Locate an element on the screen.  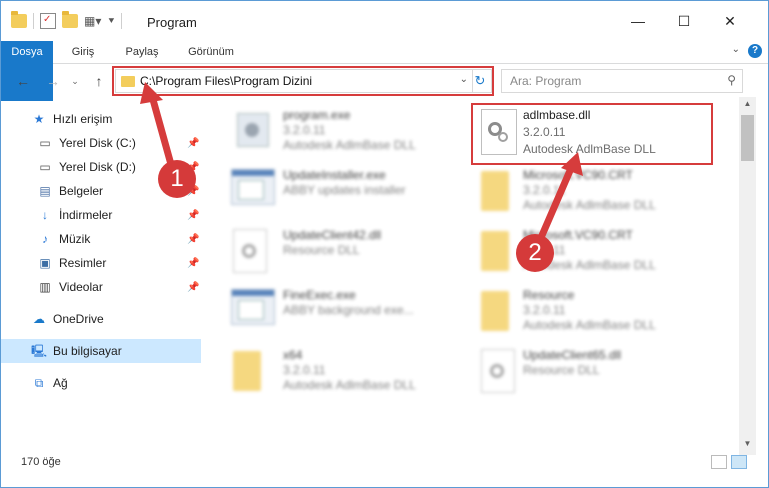
callout-1: 1 is located at coordinates (177, 179).